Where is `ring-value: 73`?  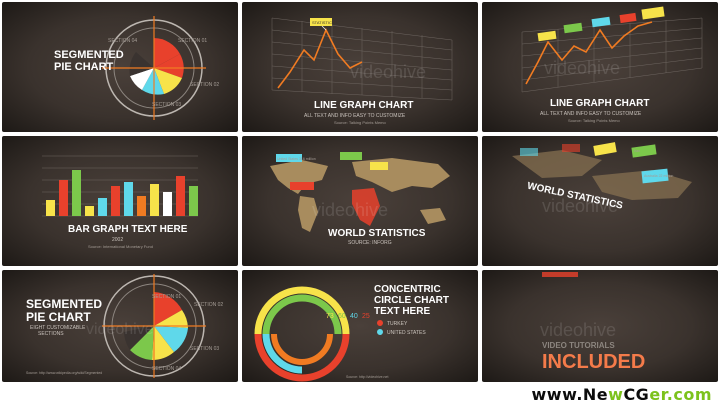 ring-value: 73 is located at coordinates (330, 316).